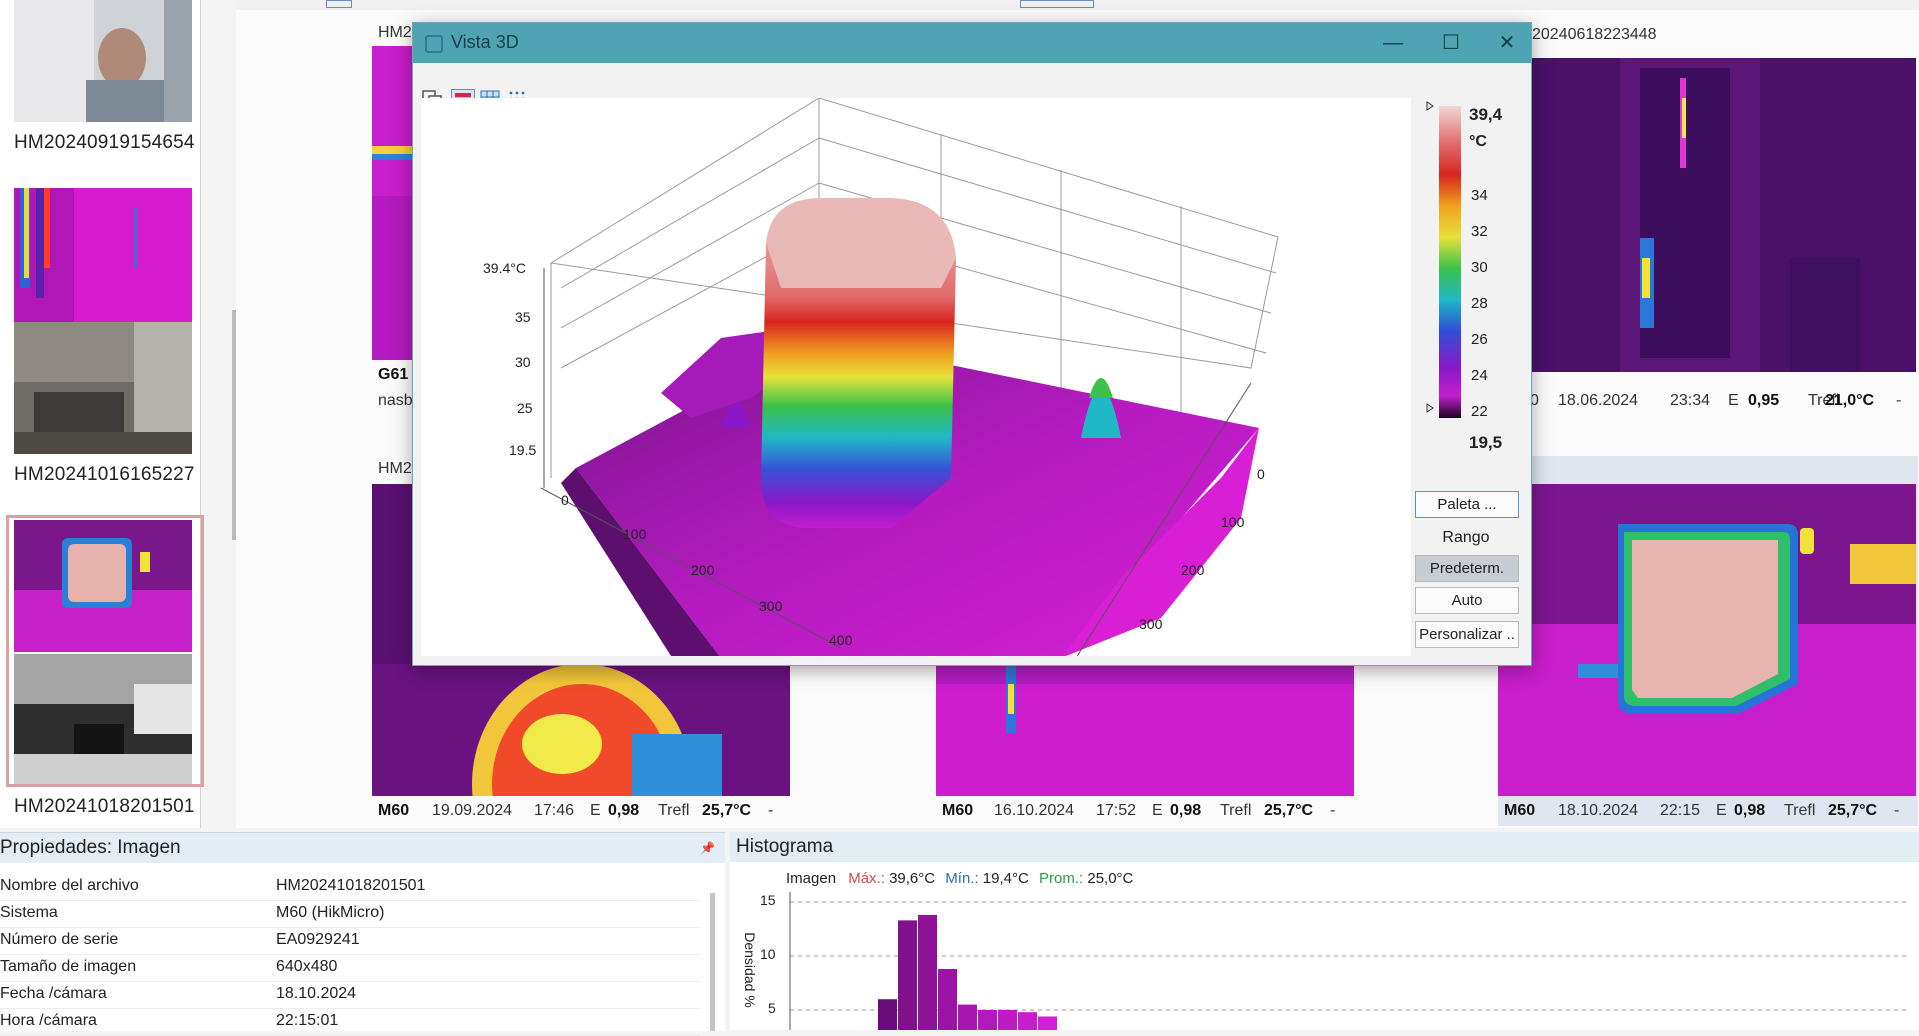 This screenshot has width=1919, height=1036. I want to click on z-axis-label-35: 35, so click(523, 317).